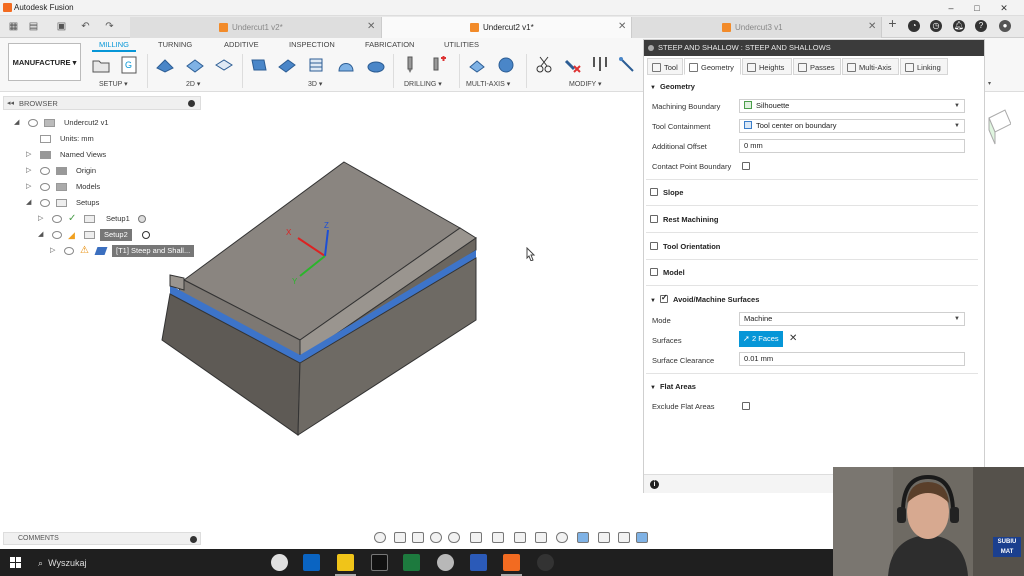 This screenshot has width=1024, height=576. Describe the element at coordinates (624, 537) in the screenshot. I see `tool-display-icon` at that location.